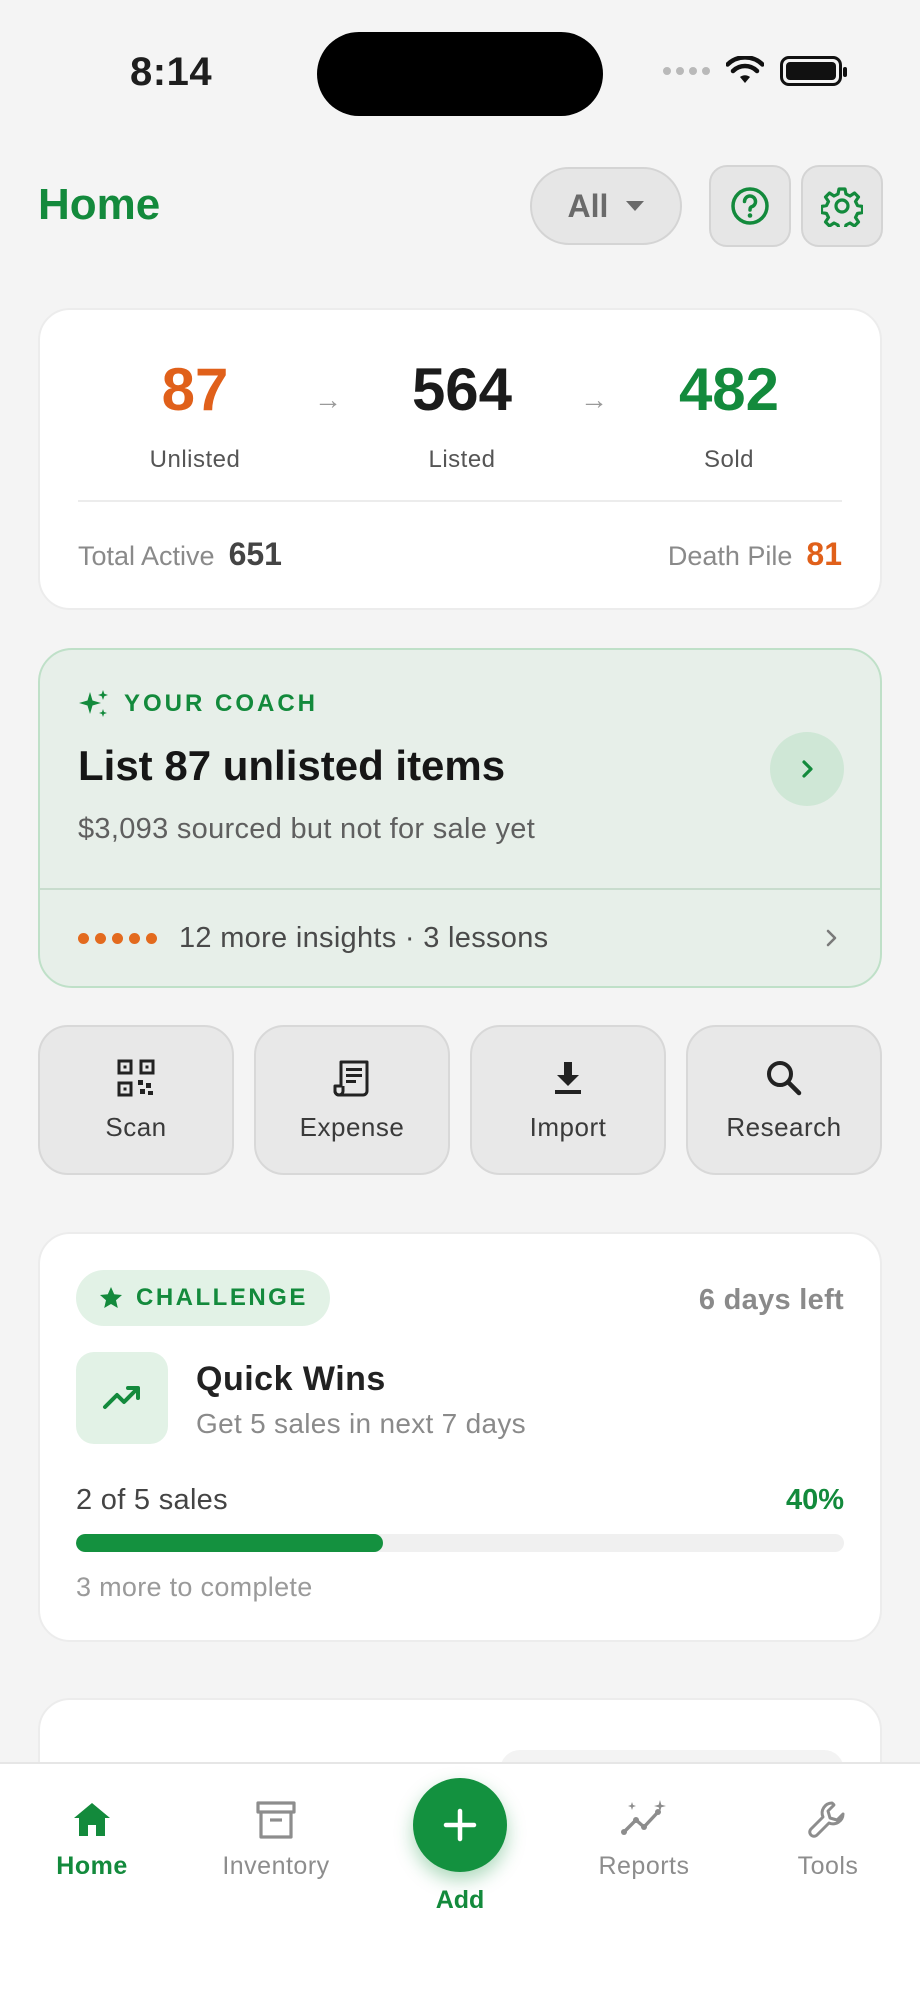  Describe the element at coordinates (784, 1126) in the screenshot. I see `research-label: Research` at that location.